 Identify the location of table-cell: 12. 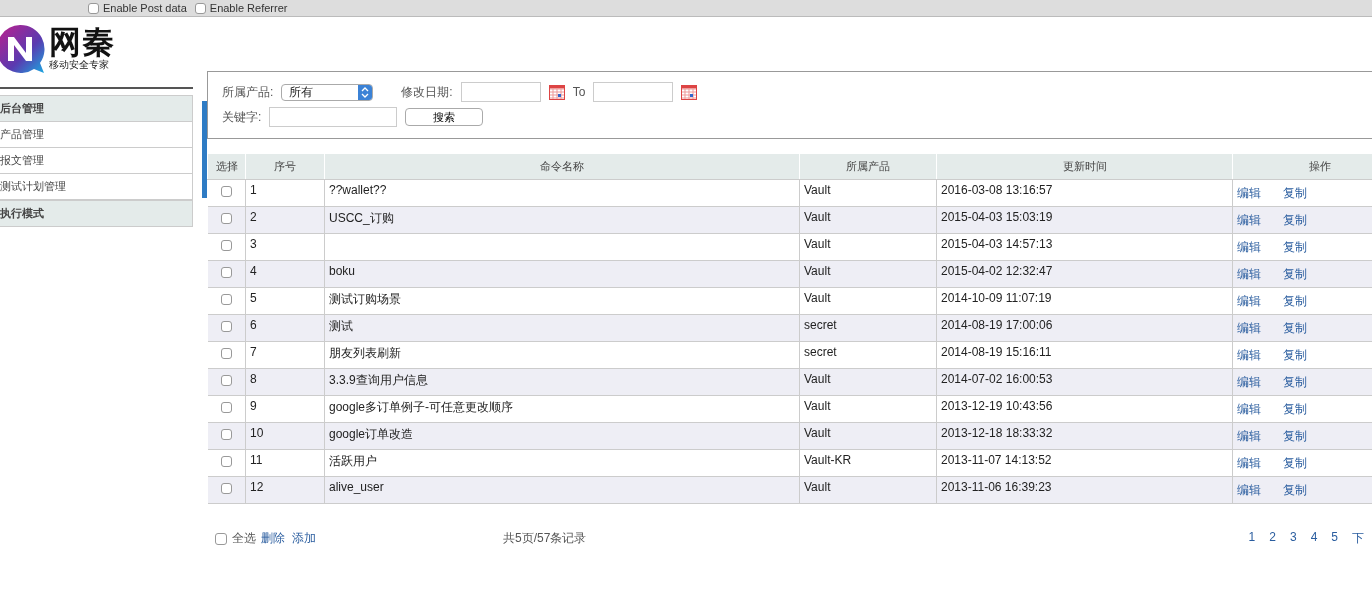
(257, 487).